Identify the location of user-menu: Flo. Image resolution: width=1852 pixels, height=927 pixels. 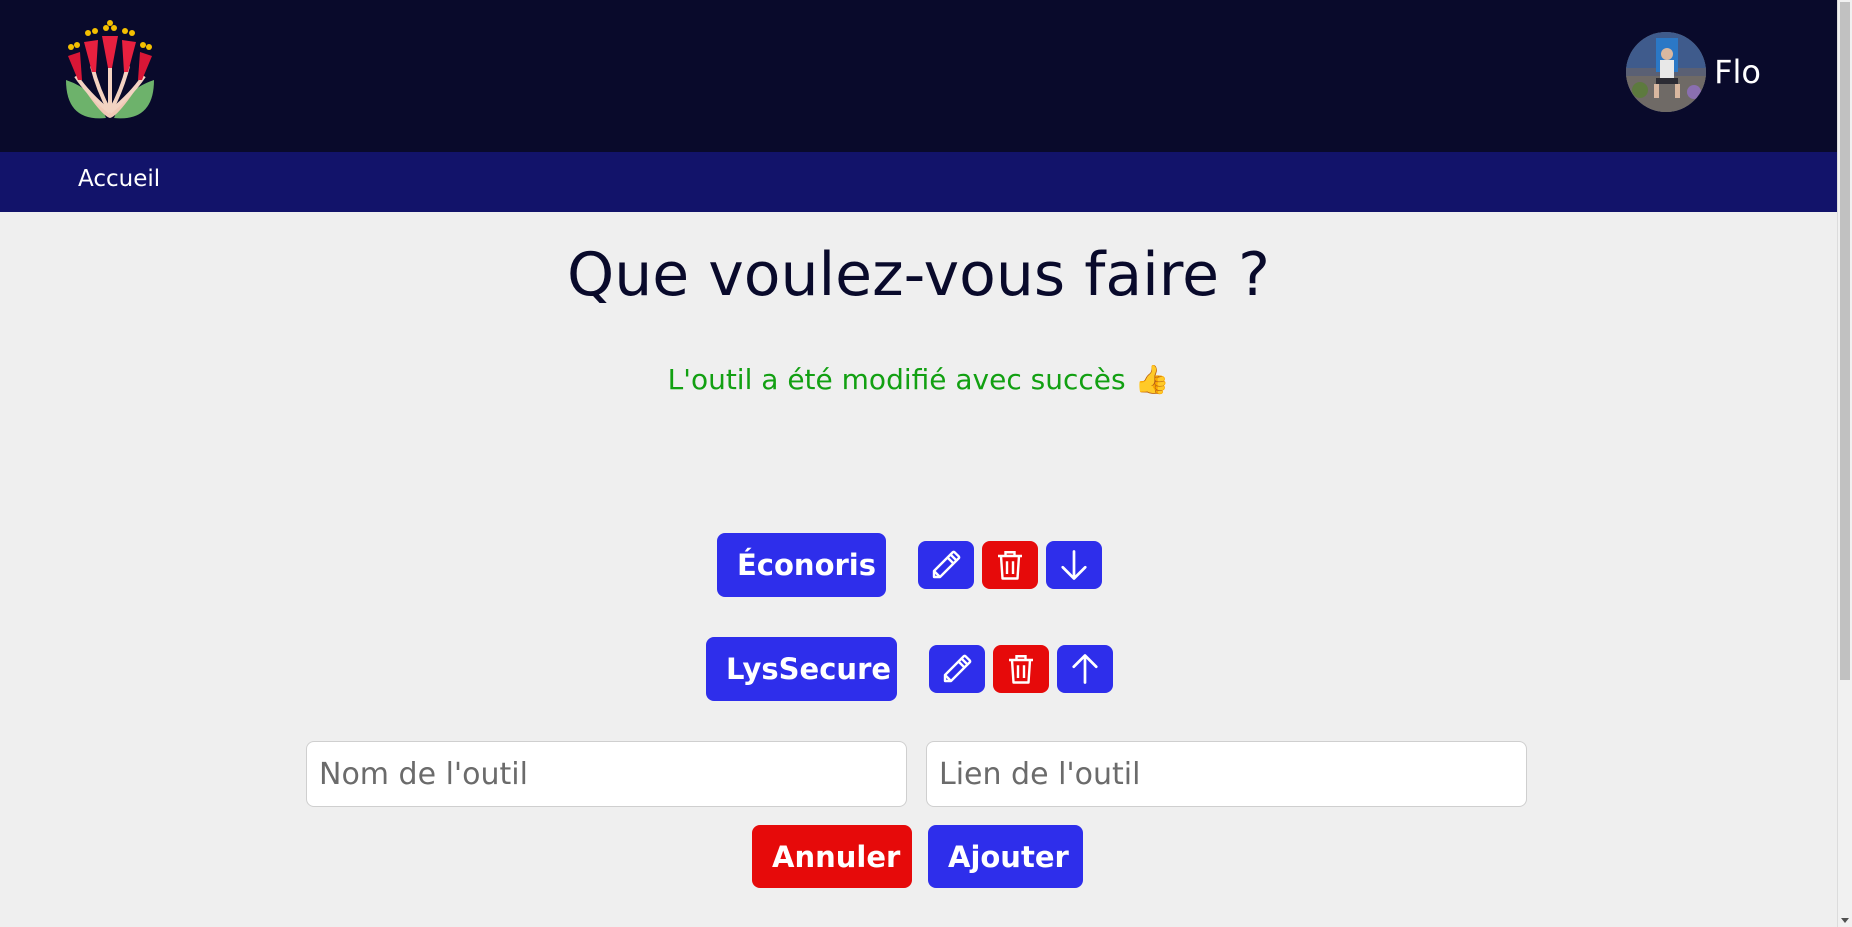
(1693, 72).